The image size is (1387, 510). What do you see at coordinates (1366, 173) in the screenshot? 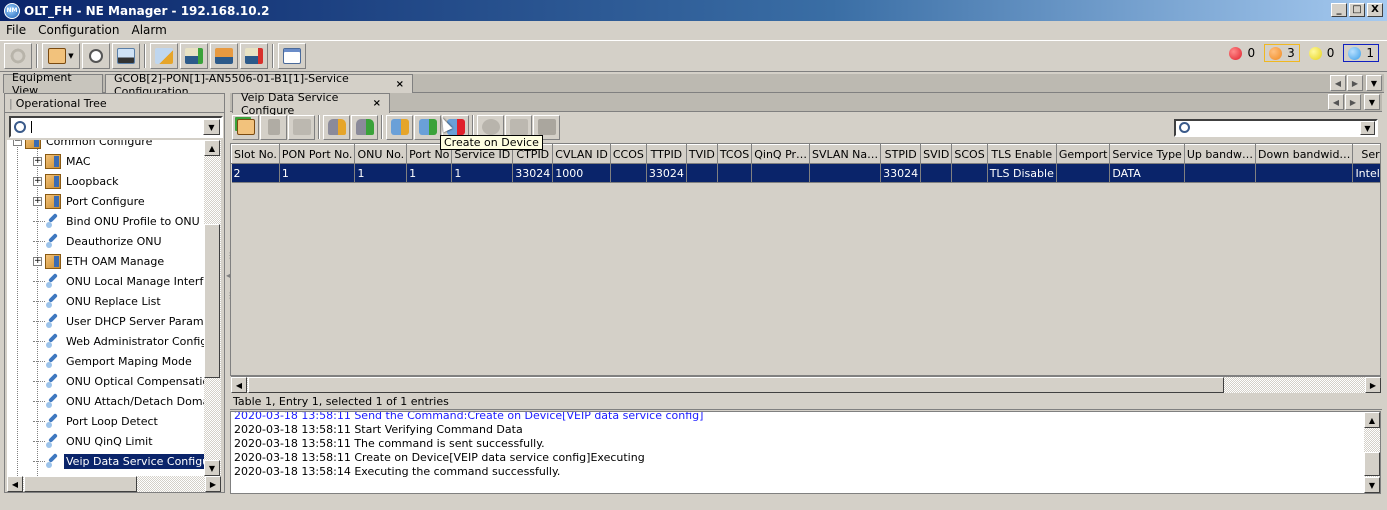
I see `table-cell: Intelbras_Router` at bounding box center [1366, 173].